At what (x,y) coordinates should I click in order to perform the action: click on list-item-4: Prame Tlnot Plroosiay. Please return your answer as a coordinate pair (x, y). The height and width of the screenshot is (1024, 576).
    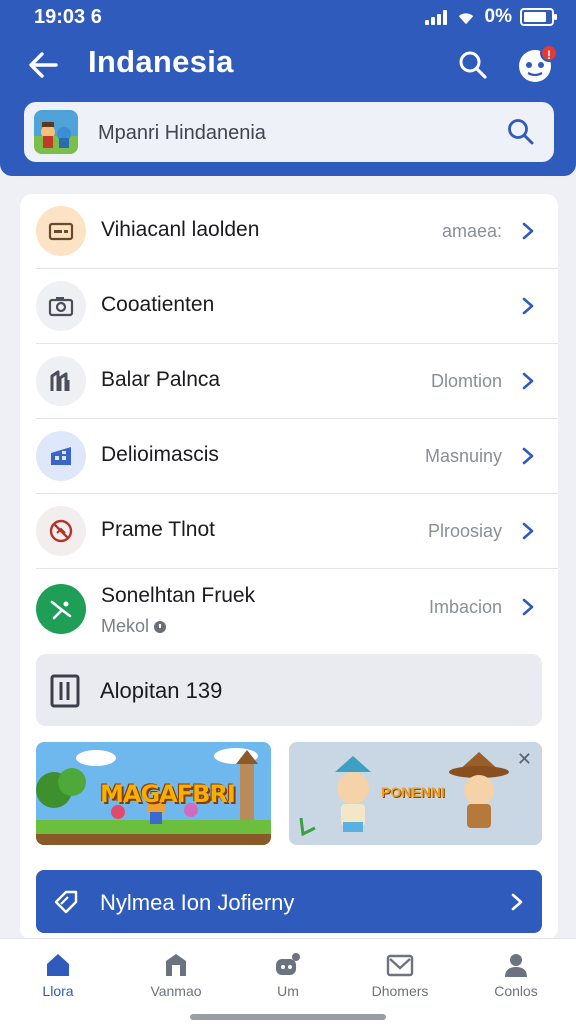
    Looking at the image, I should click on (297, 531).